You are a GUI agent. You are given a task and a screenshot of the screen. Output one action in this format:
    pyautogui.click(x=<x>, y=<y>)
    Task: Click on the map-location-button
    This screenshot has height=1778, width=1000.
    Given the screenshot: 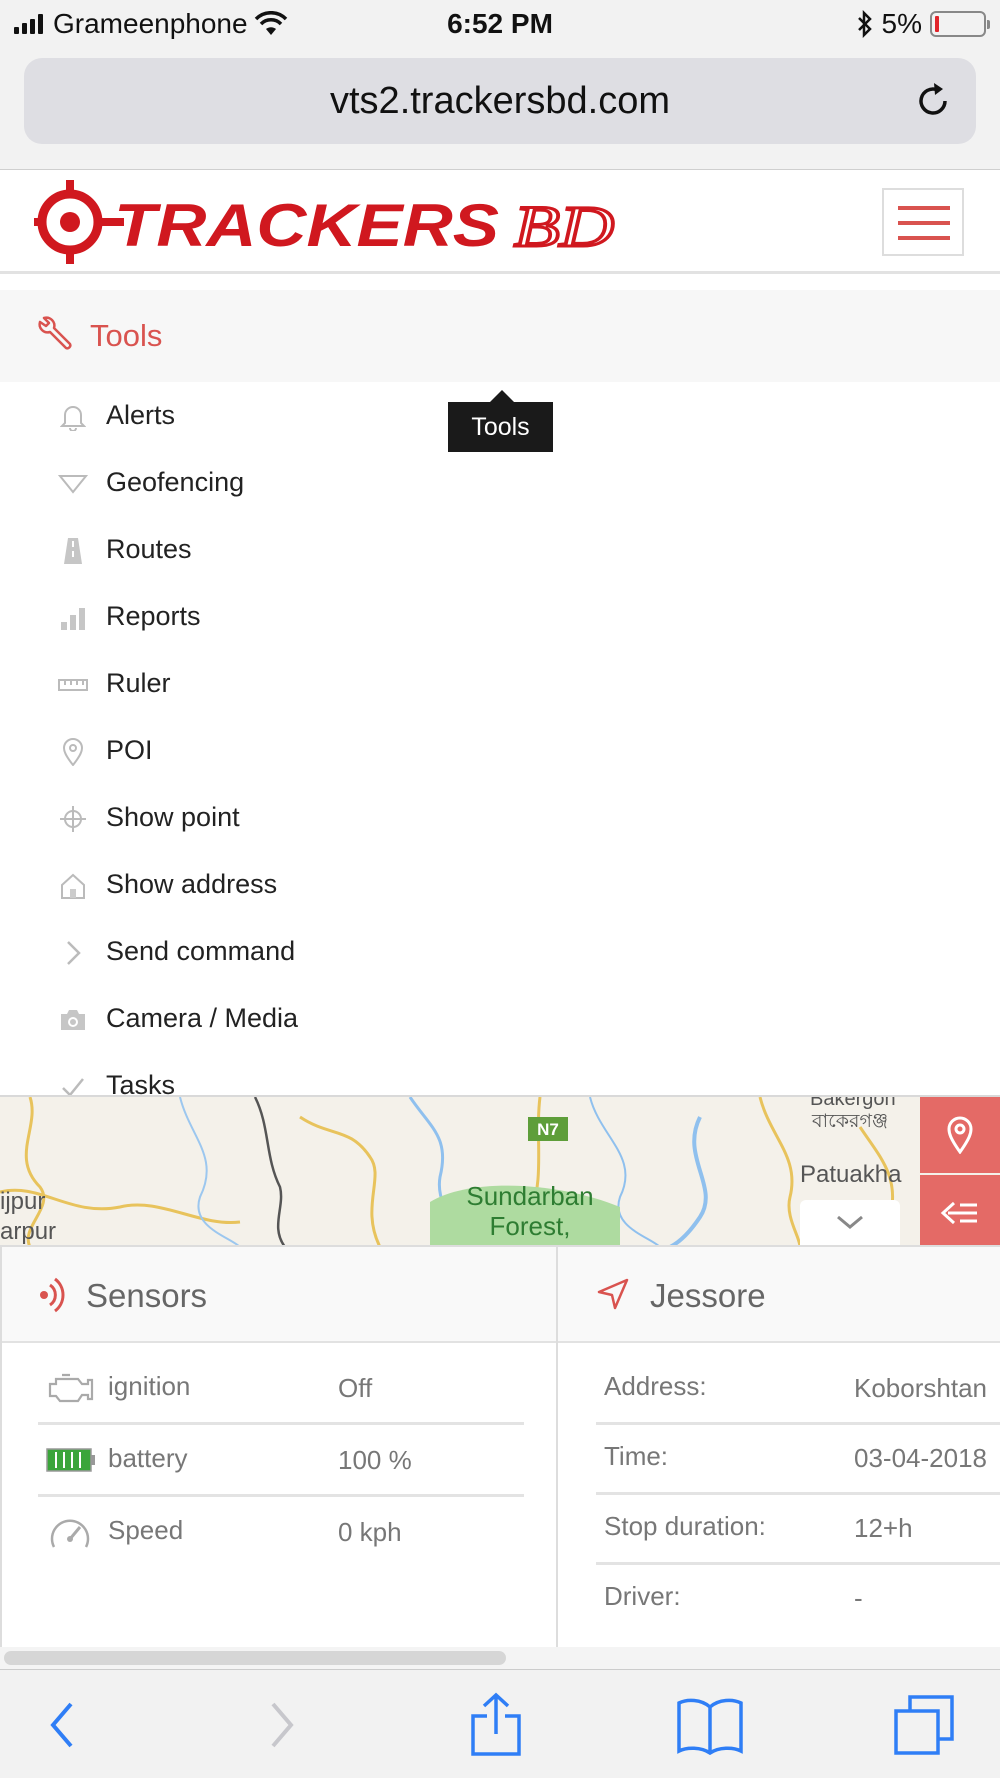 What is the action you would take?
    pyautogui.click(x=960, y=1135)
    